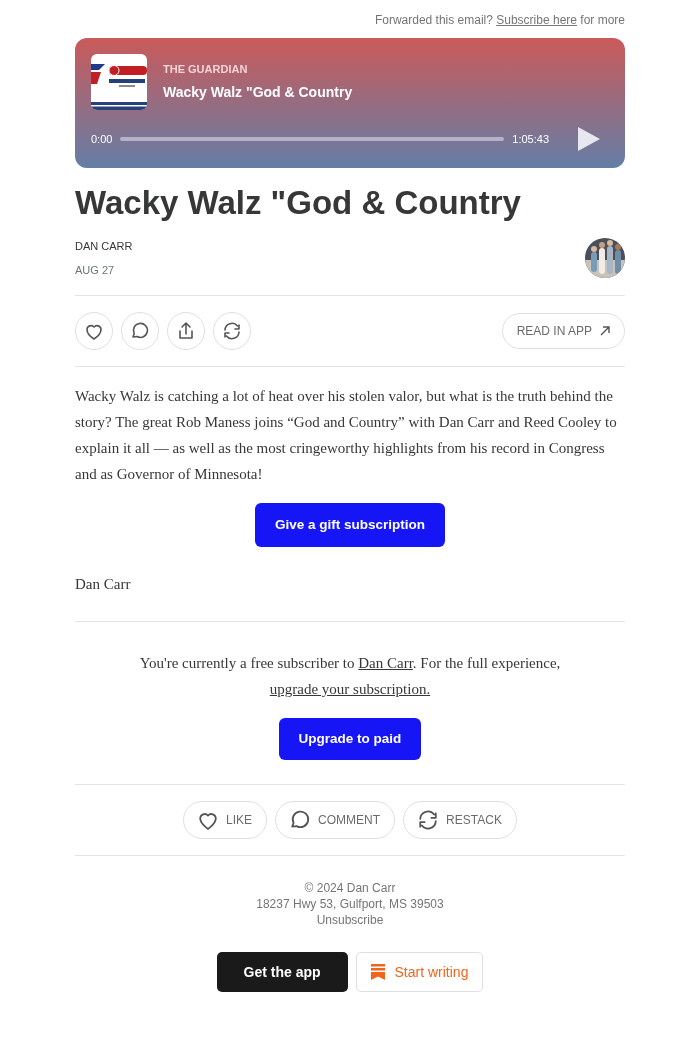 Image resolution: width=700 pixels, height=1045 pixels. Describe the element at coordinates (350, 904) in the screenshot. I see `address-text: 18237 Hwy 53, Gulfport, MS 39503` at that location.